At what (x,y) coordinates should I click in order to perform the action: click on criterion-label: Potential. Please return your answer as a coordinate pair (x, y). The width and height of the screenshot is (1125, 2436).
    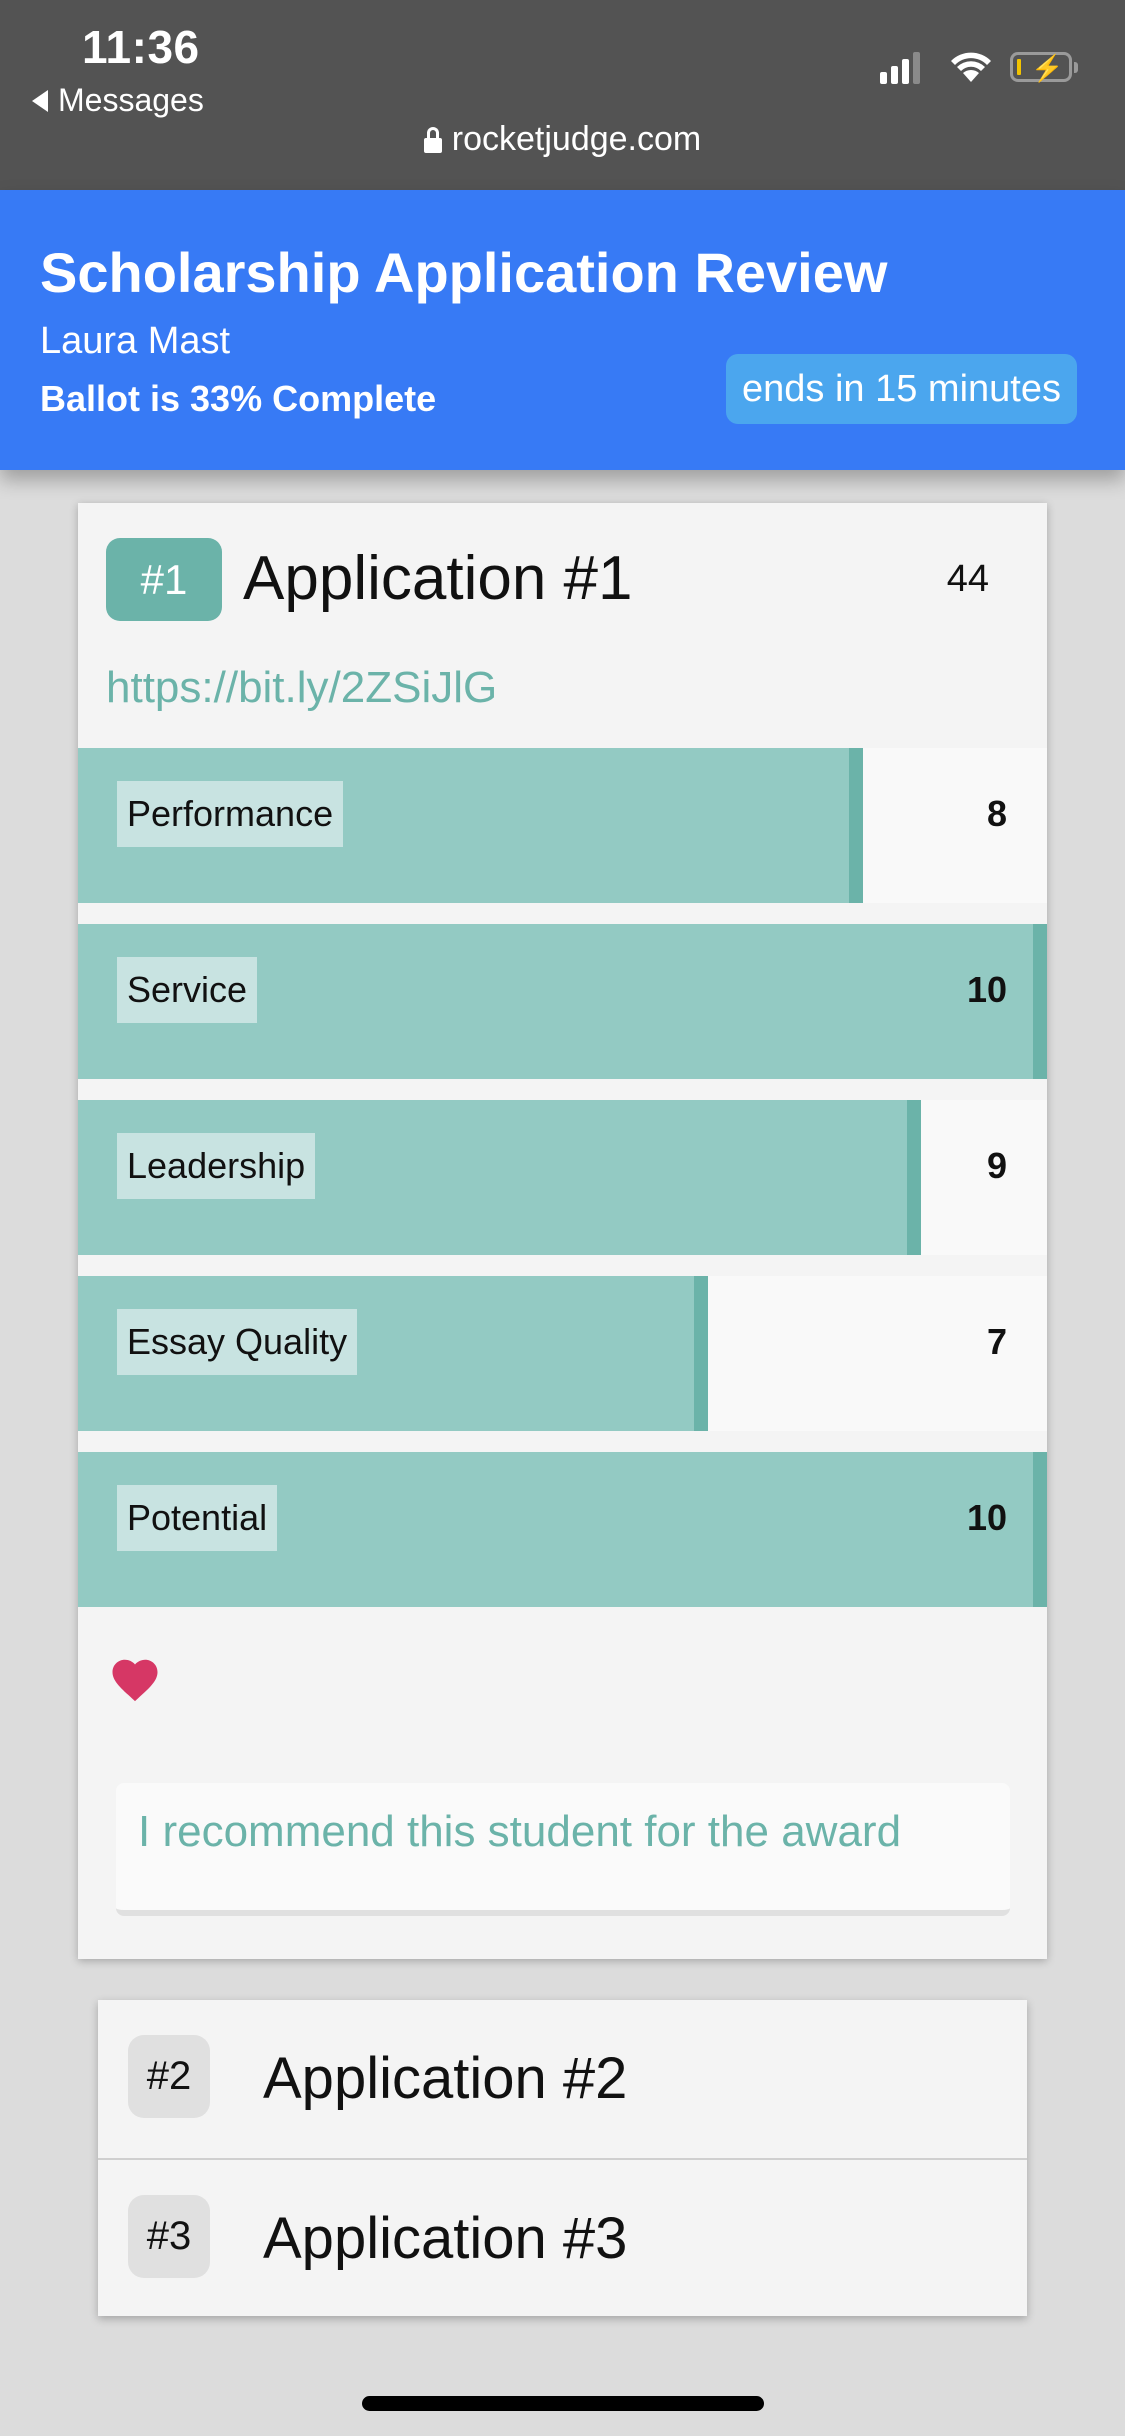
    Looking at the image, I should click on (197, 1518).